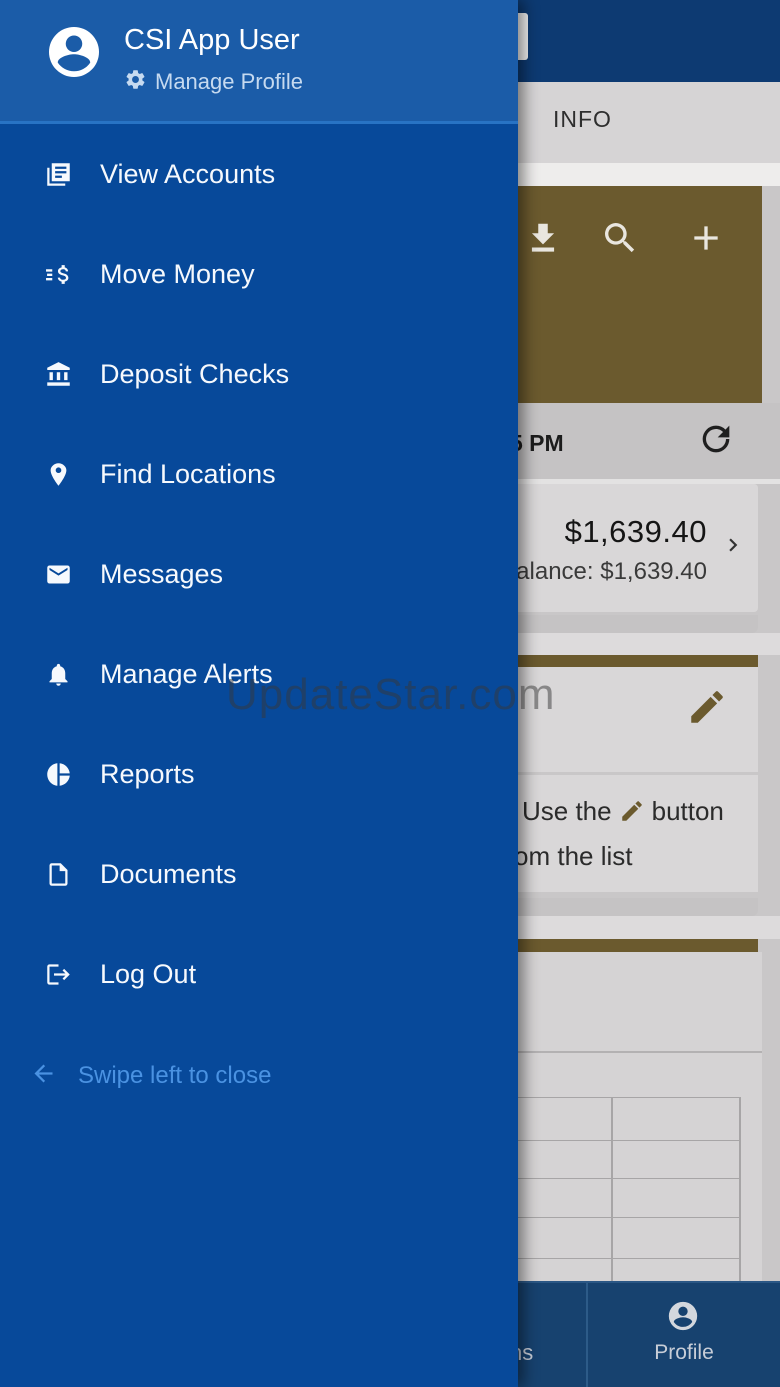 The height and width of the screenshot is (1387, 780). I want to click on search-button, so click(620, 240).